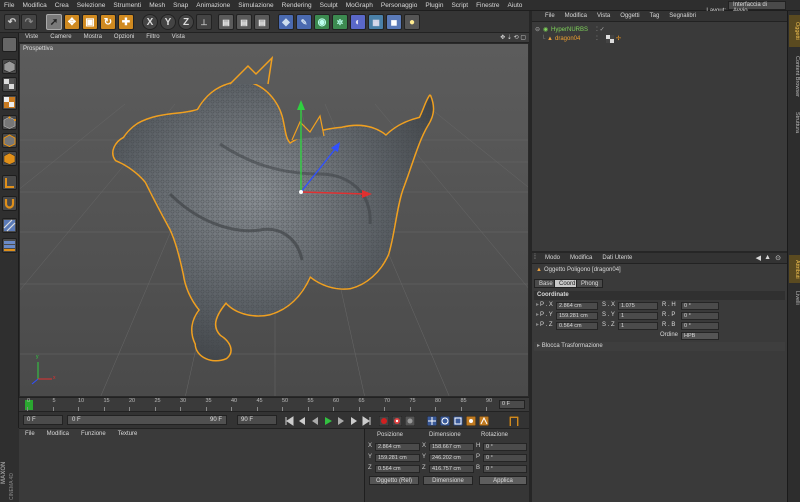 The height and width of the screenshot is (502, 800). What do you see at coordinates (9, 140) in the screenshot?
I see `edges-mode-button` at bounding box center [9, 140].